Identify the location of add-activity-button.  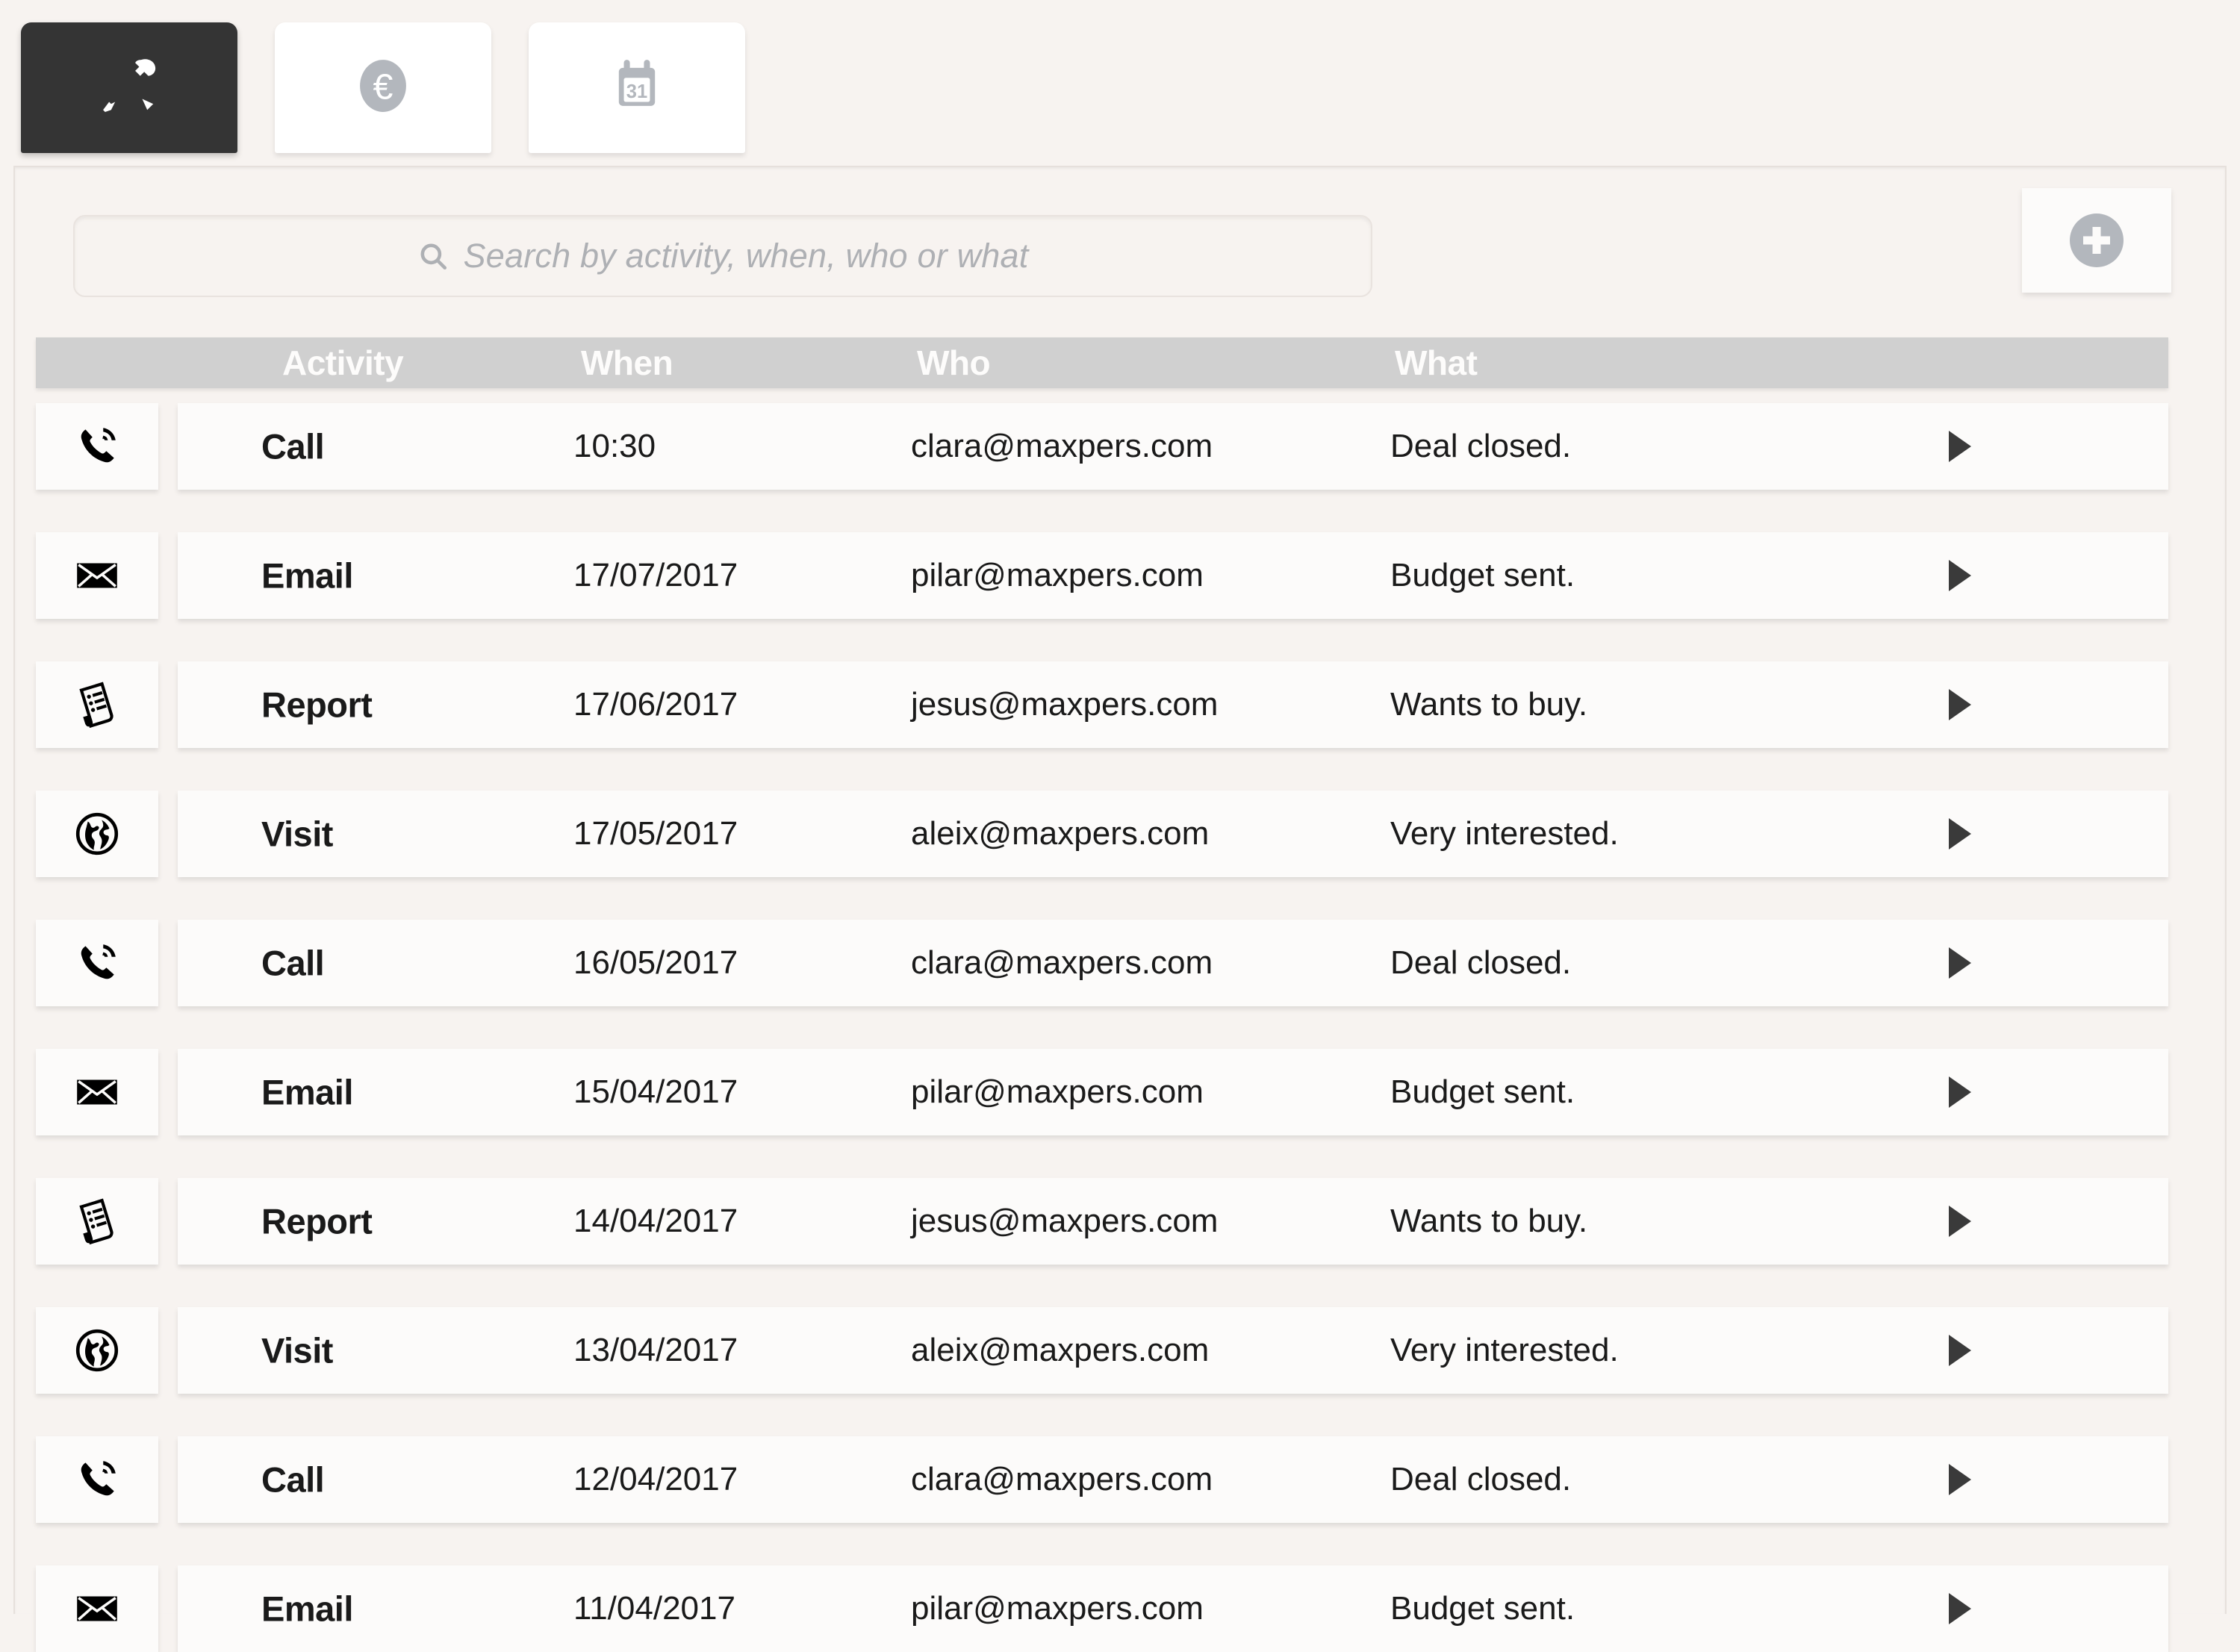
(2096, 241).